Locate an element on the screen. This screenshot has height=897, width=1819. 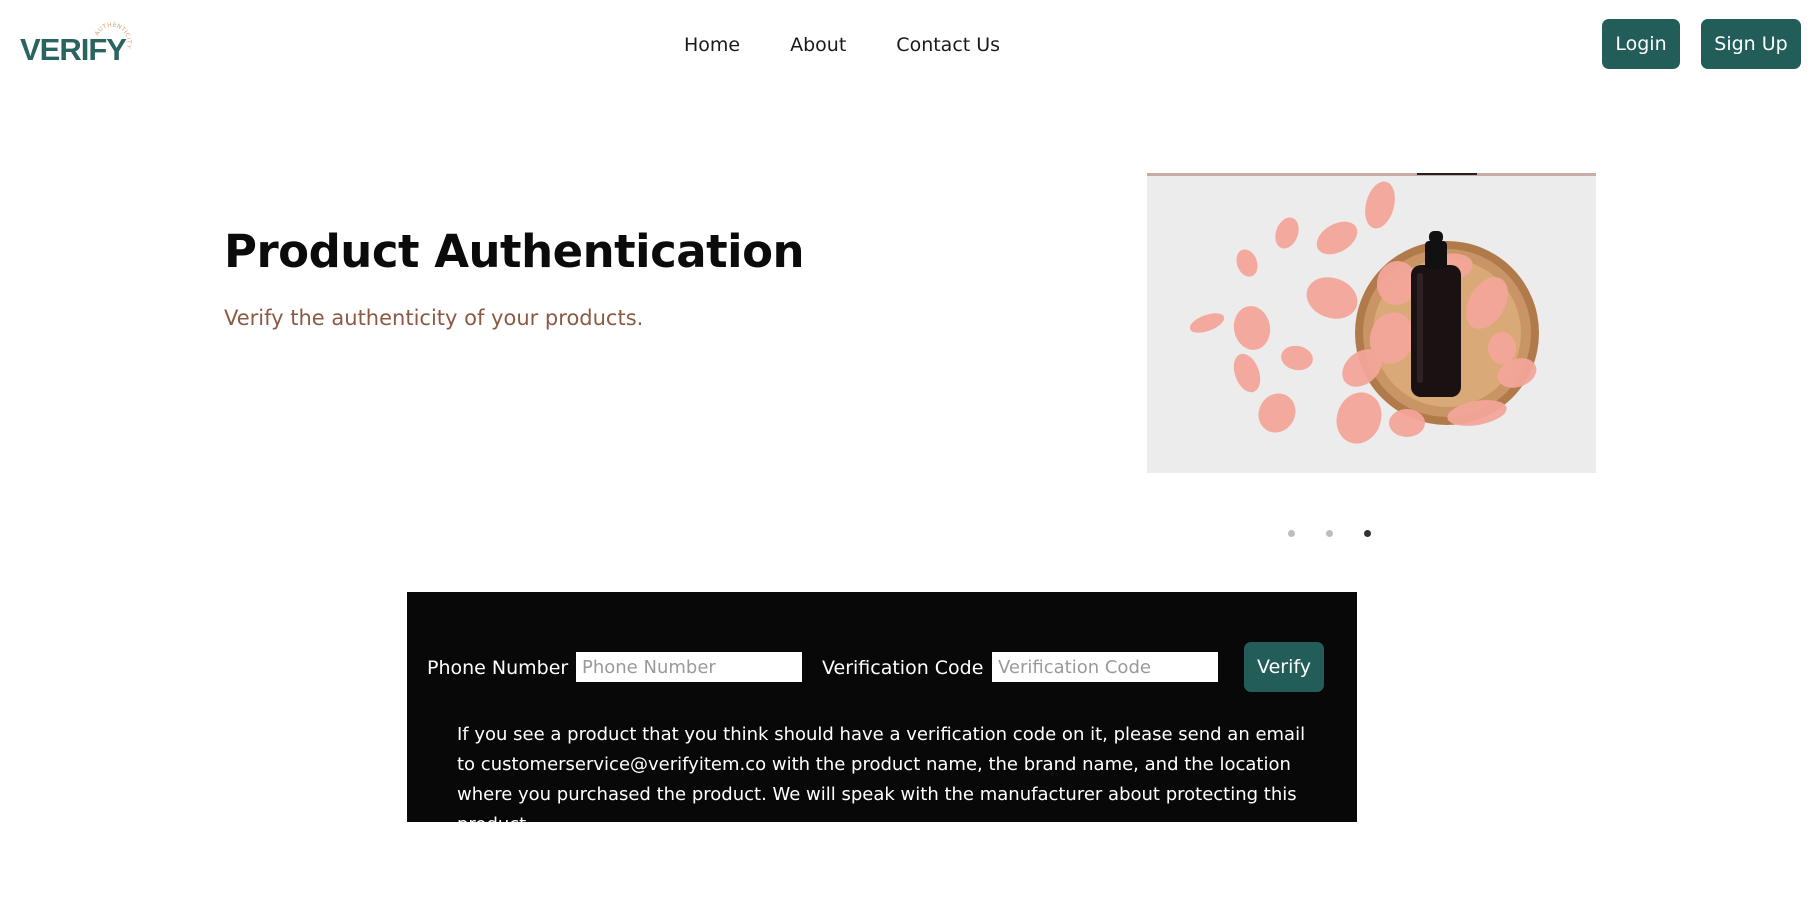
verify-button: Verify is located at coordinates (1284, 667).